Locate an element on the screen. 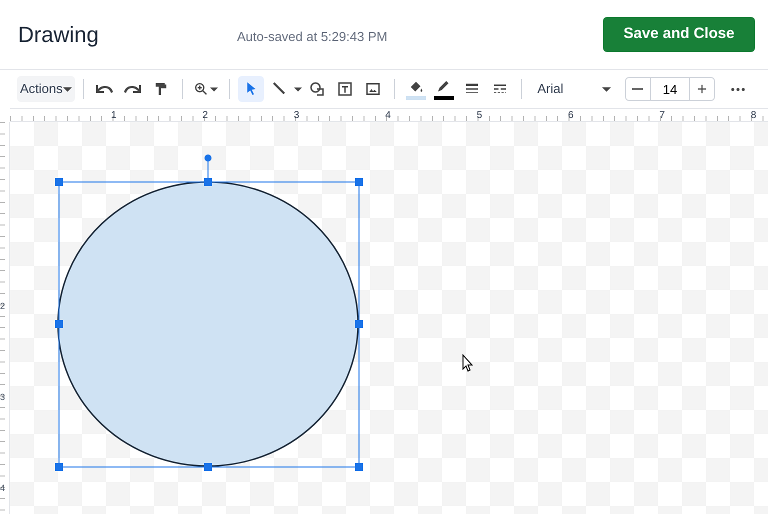 The height and width of the screenshot is (514, 768). mouse-cursor-icon is located at coordinates (468, 363).